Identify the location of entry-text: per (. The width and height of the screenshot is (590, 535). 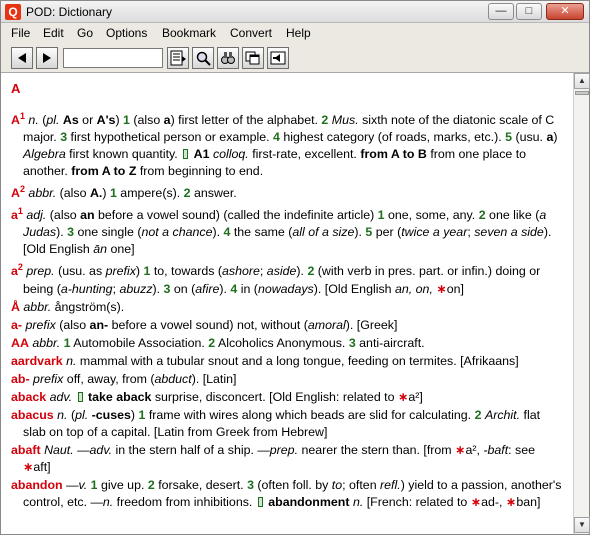
(387, 232).